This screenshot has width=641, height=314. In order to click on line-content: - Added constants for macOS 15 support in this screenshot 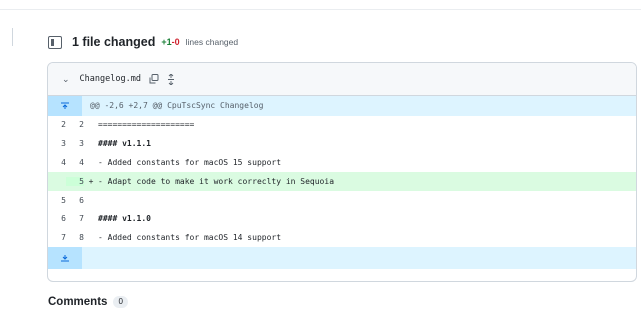, I will do `click(190, 162)`.